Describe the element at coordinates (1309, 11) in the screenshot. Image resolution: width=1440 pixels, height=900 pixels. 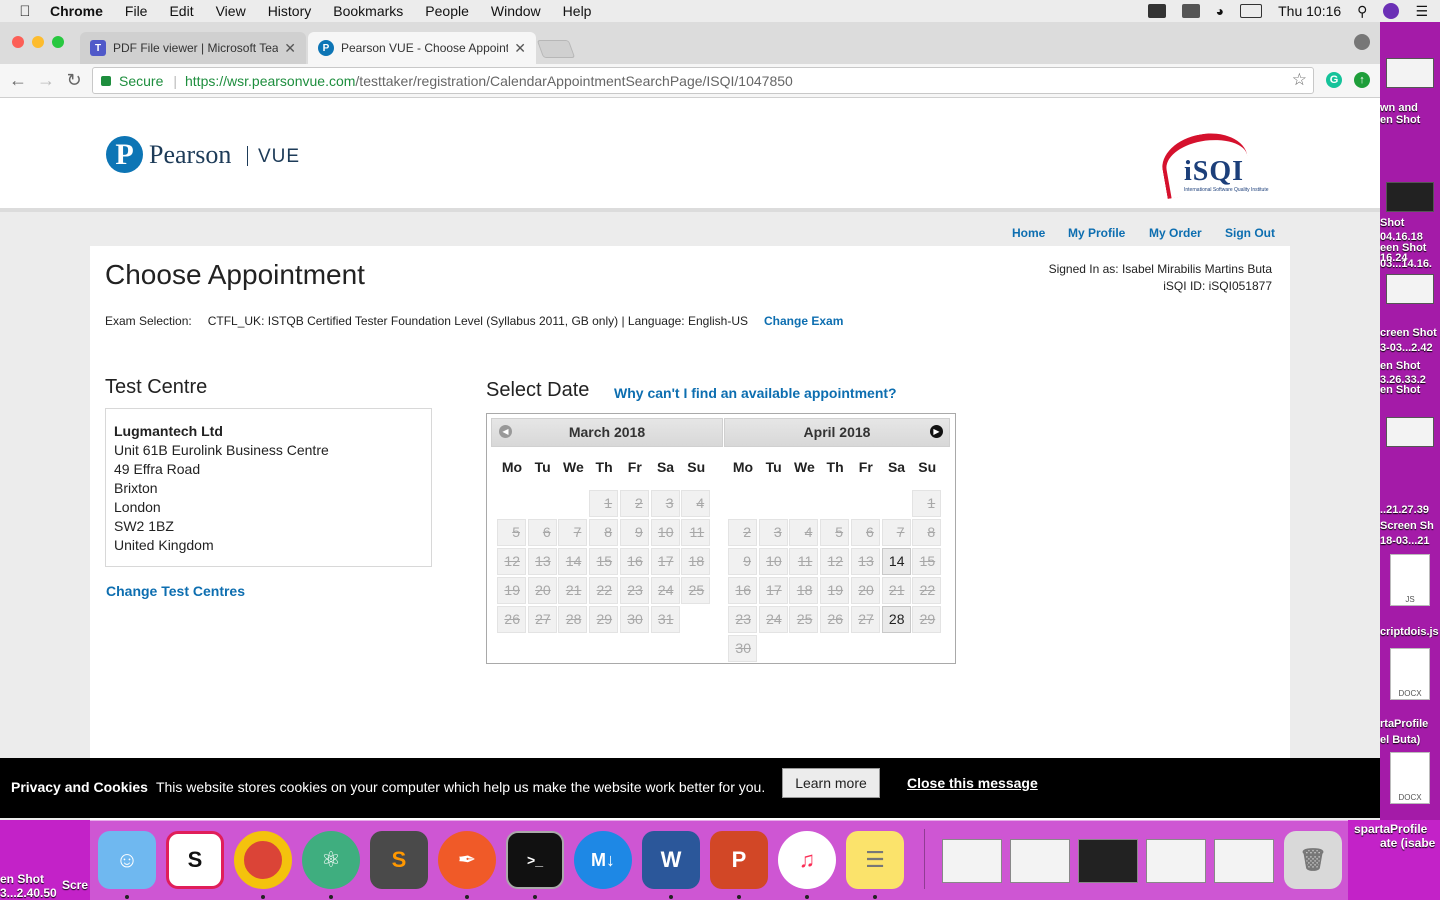
I see `menubar-clock: Thu 10:16` at that location.